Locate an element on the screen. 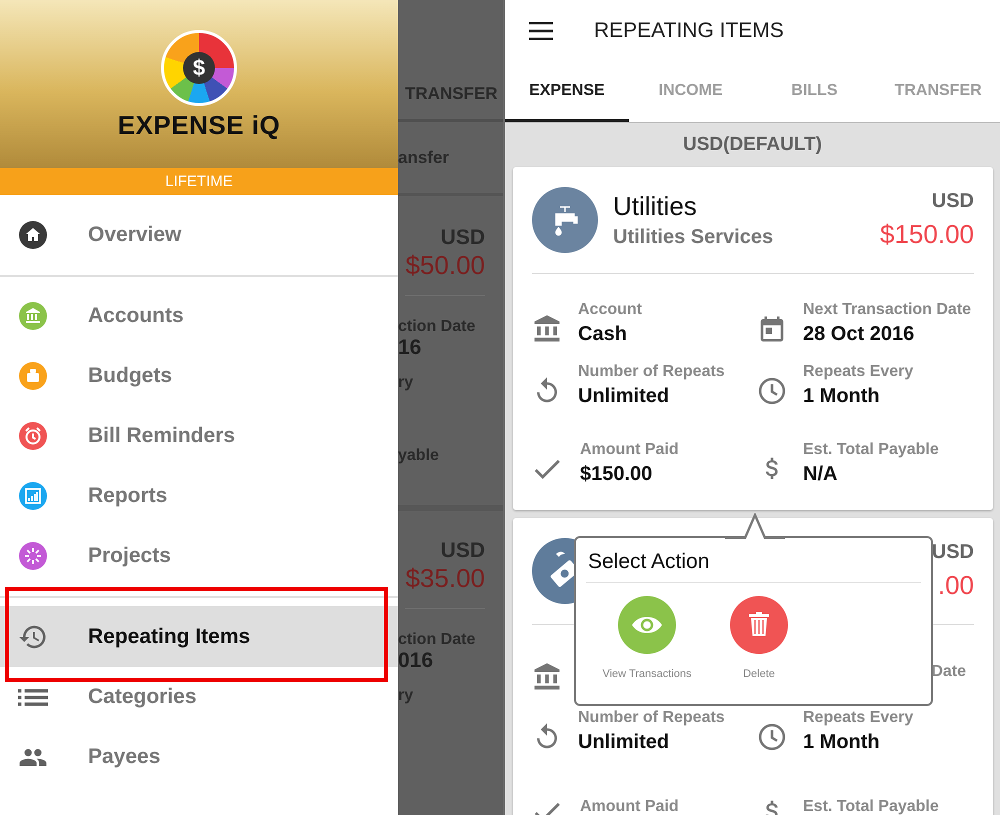 The width and height of the screenshot is (1000, 815). menu-item: Bill Reminders is located at coordinates (199, 436).